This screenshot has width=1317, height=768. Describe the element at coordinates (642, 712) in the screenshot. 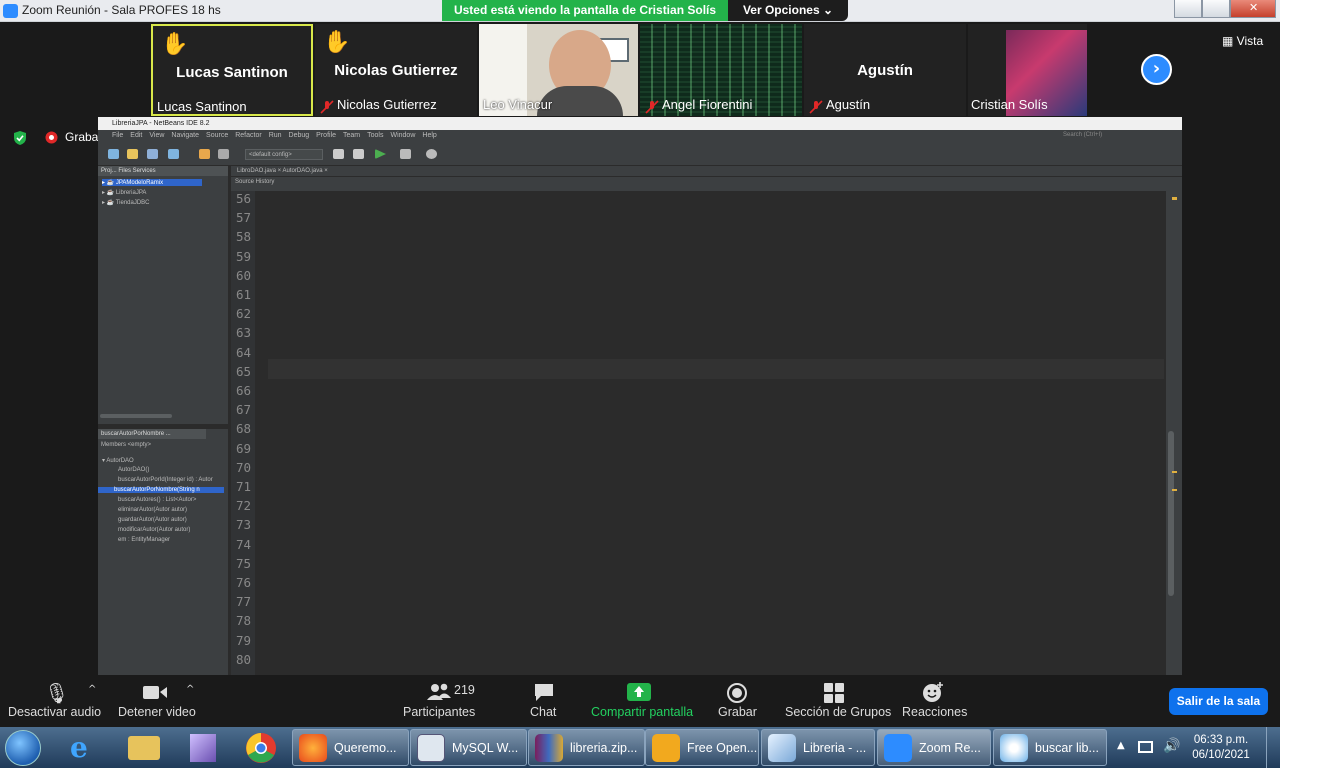

I see `share-screen-label: Compartir pantalla` at that location.